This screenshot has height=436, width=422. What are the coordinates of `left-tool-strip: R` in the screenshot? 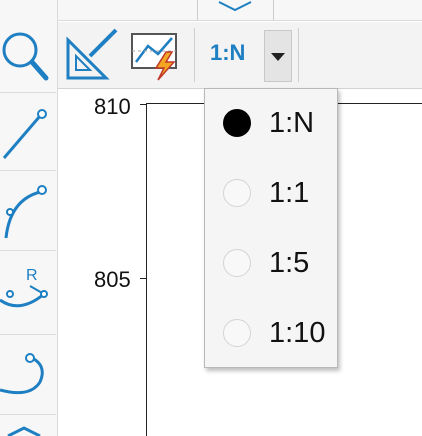 It's located at (29, 218).